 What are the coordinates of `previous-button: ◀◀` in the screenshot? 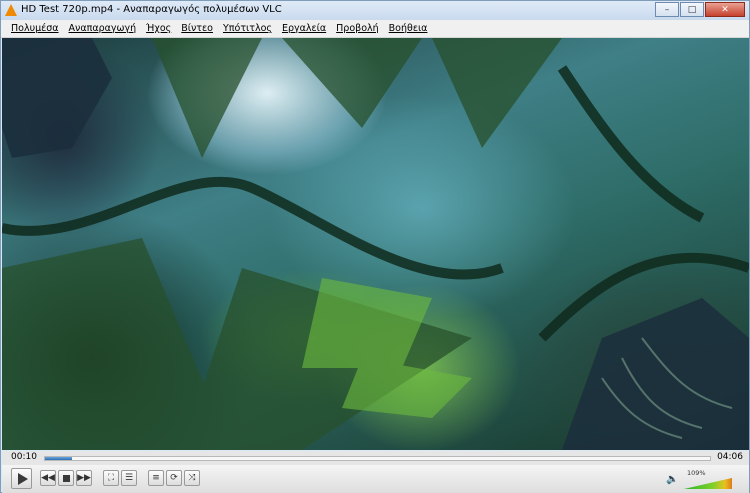 It's located at (48, 478).